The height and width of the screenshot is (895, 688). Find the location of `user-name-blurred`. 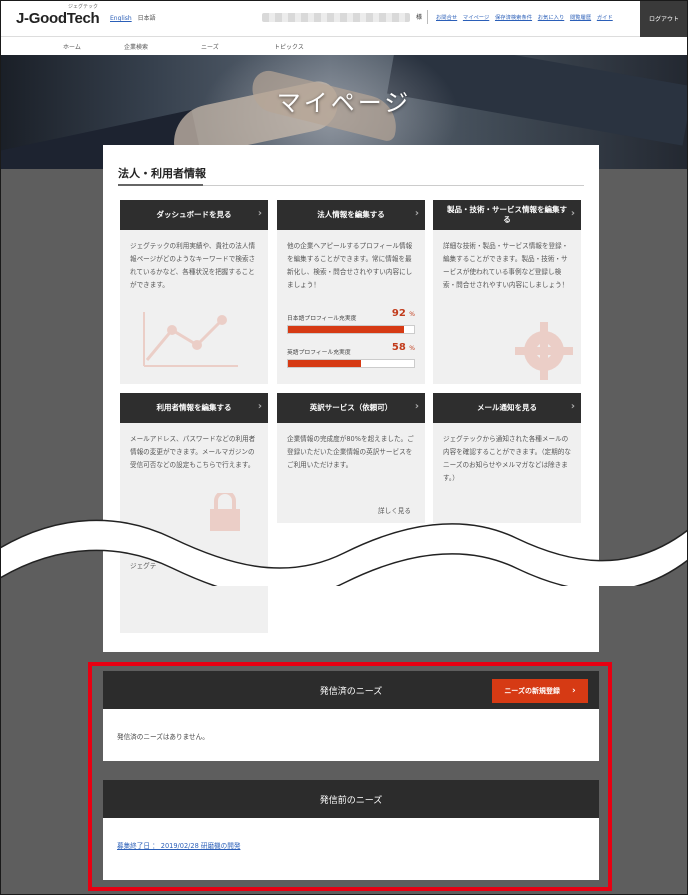

user-name-blurred is located at coordinates (336, 17).